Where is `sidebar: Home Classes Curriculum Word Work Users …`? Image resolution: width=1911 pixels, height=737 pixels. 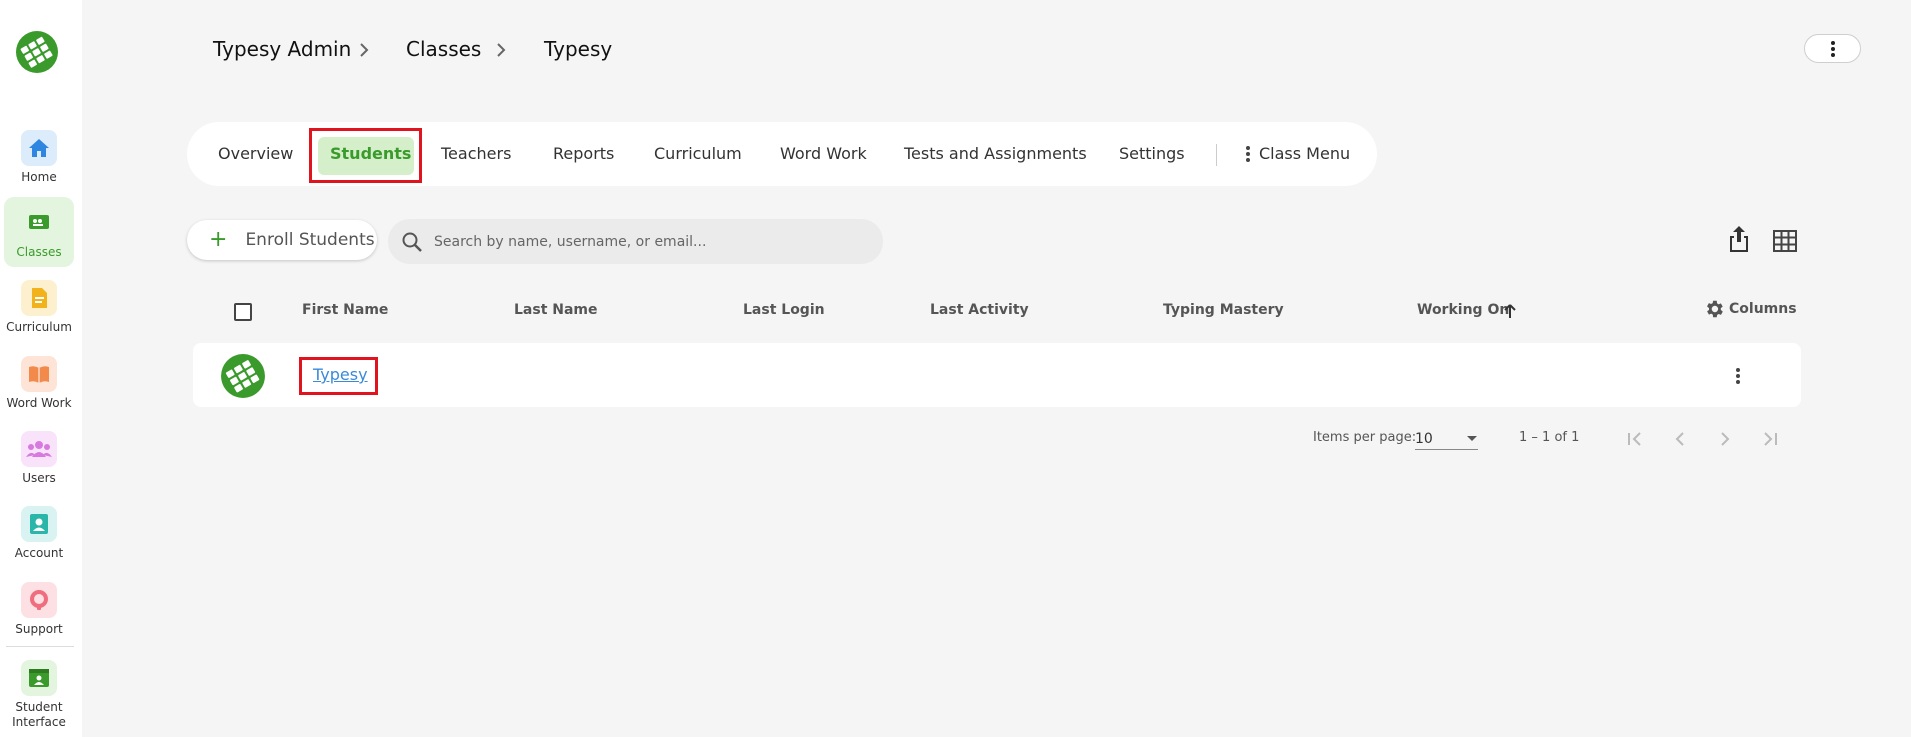
sidebar: Home Classes Curriculum Word Work Users … is located at coordinates (41, 368).